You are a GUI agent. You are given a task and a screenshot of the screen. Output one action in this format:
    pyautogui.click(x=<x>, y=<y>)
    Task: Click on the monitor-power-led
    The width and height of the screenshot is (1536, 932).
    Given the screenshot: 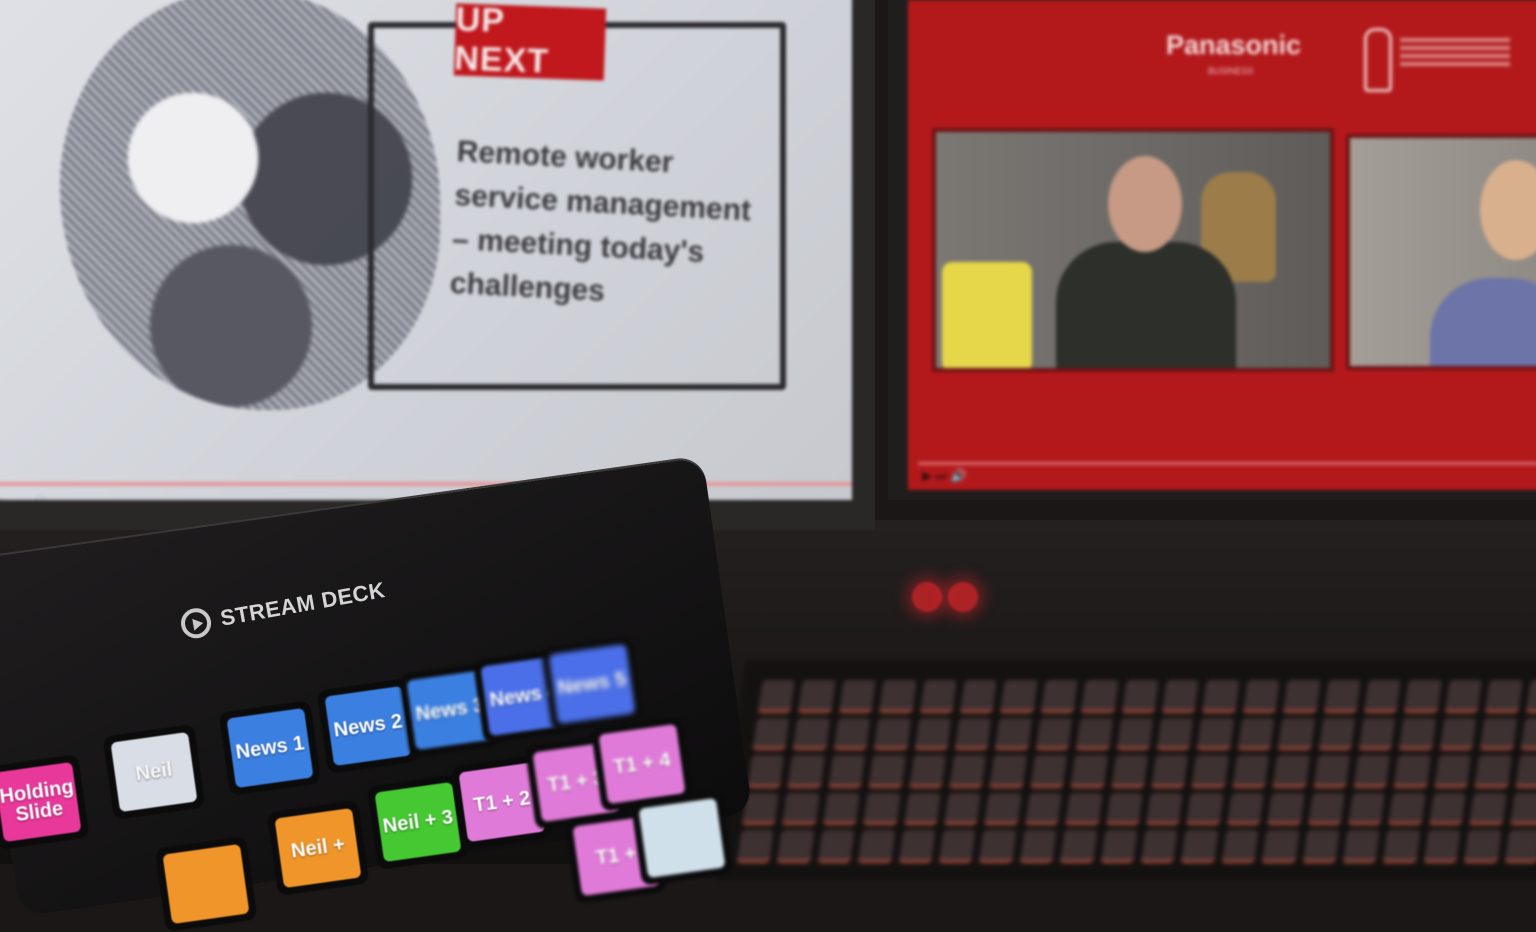 What is the action you would take?
    pyautogui.click(x=963, y=597)
    